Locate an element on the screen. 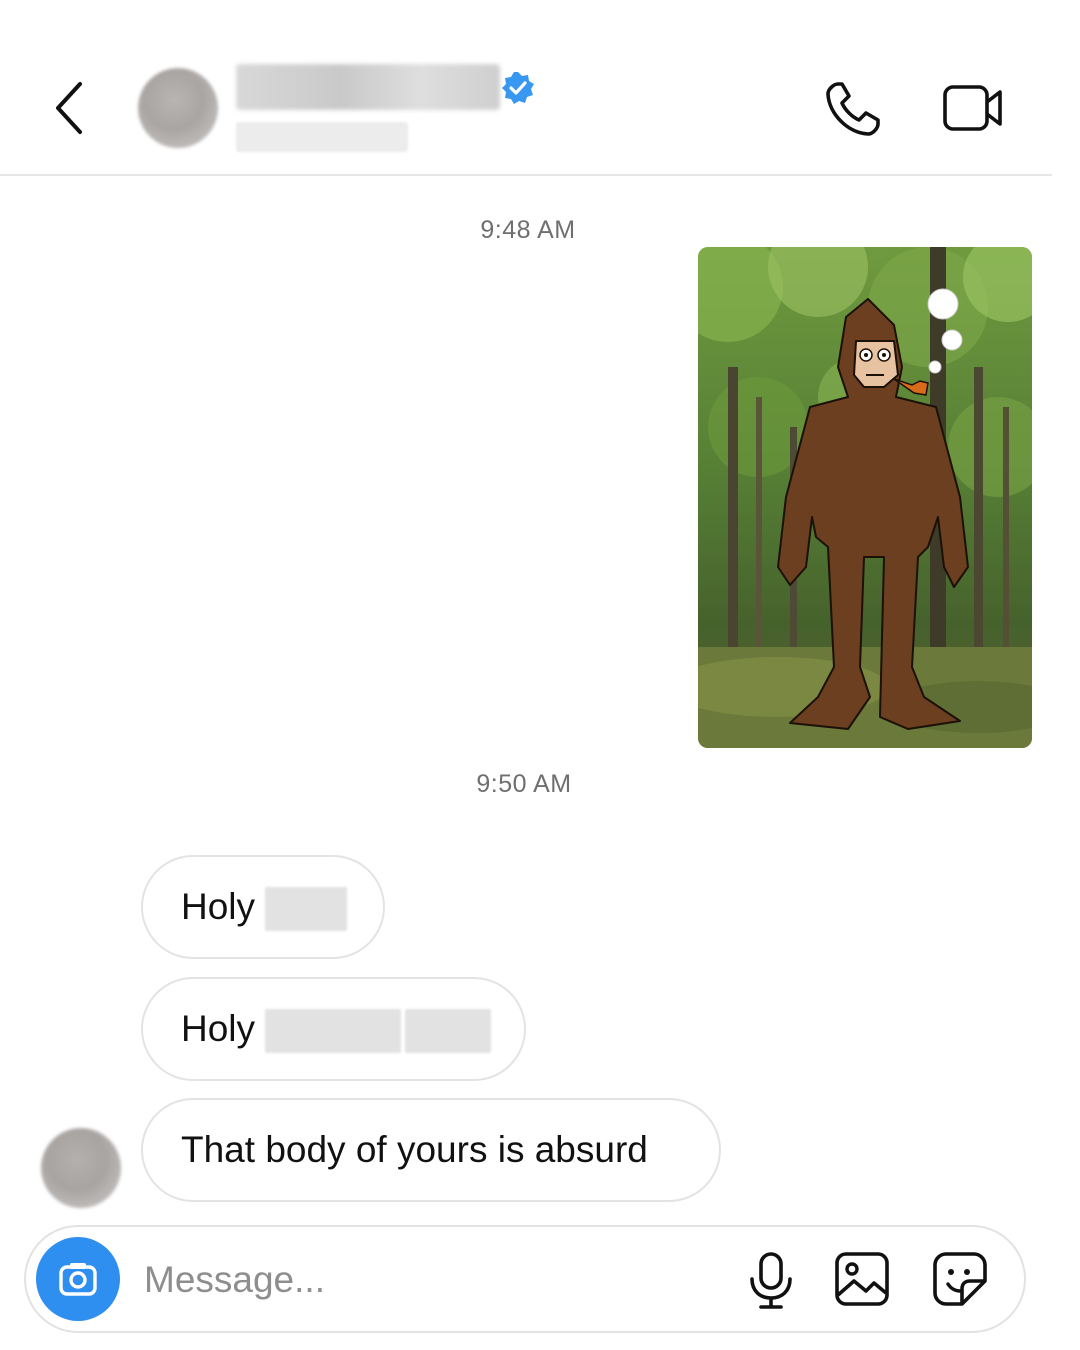 Image resolution: width=1080 pixels, height=1350 pixels. contact-subtitle-redacted is located at coordinates (322, 137).